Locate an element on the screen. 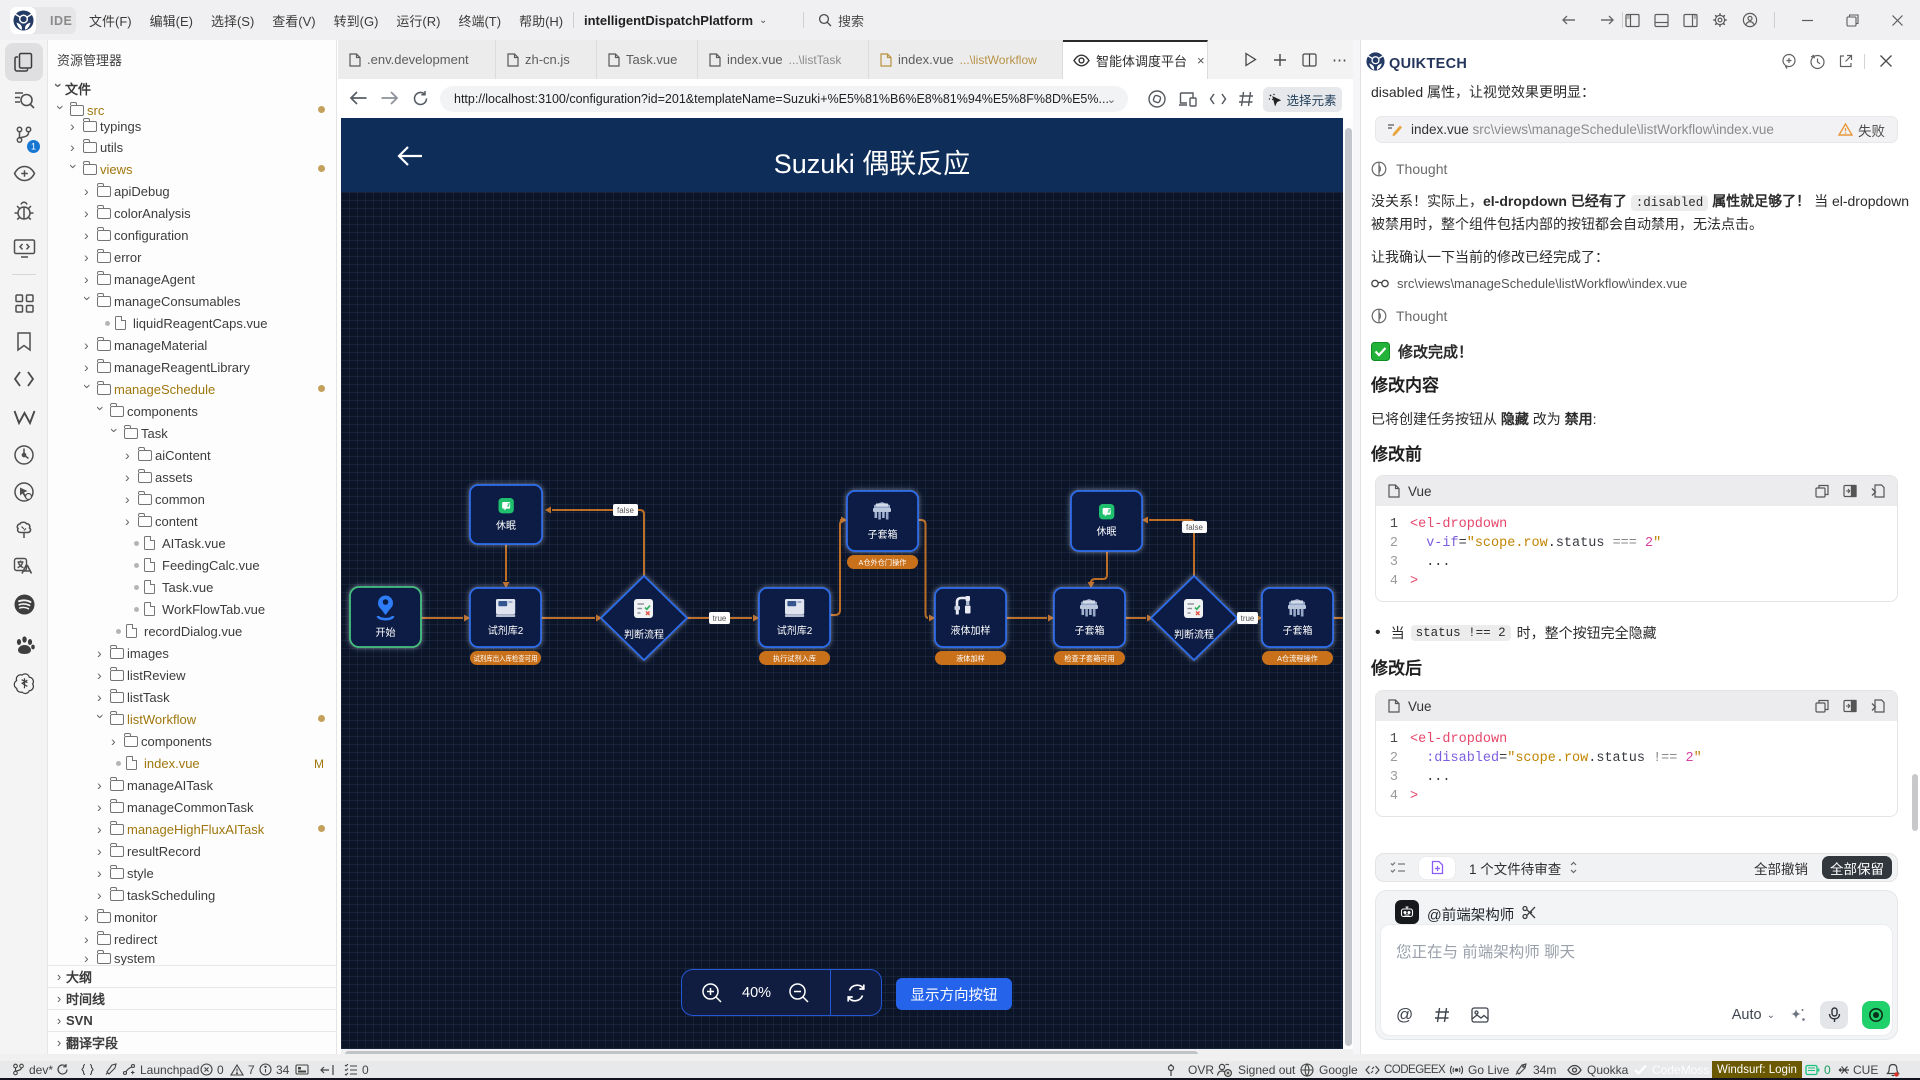 This screenshot has height=1080, width=1920. svg-text: 试剂库出入库检查可用 is located at coordinates (506, 658).